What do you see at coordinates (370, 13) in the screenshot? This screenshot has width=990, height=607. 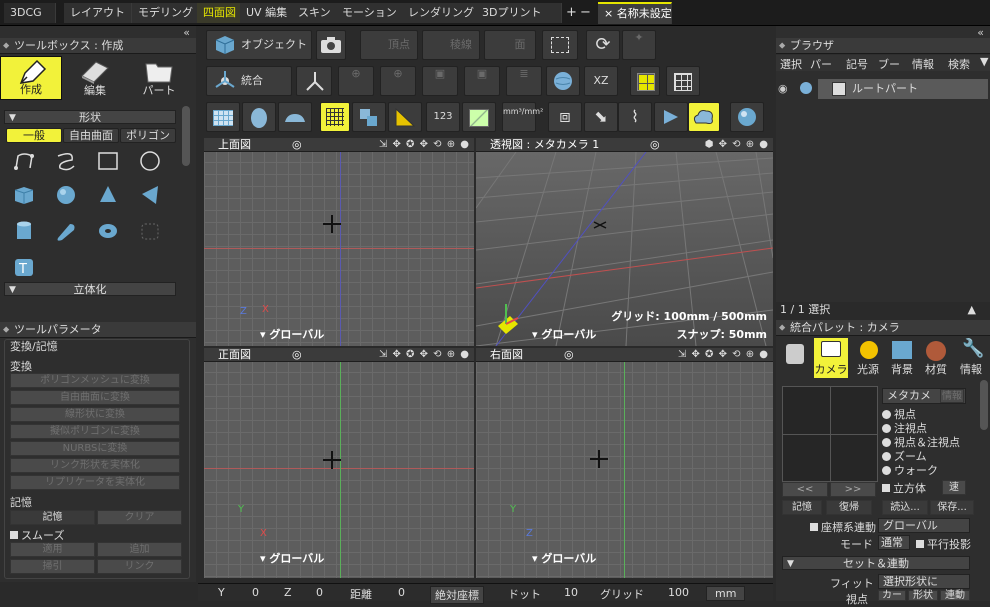 I see `tab-motion: モーション` at bounding box center [370, 13].